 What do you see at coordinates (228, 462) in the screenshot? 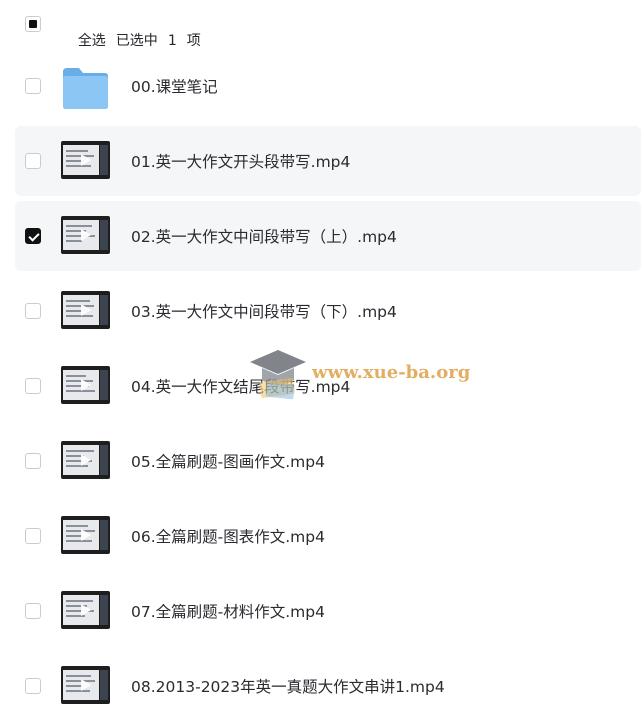
I see `file-name: 05.全篇刷题-图画作文.mp4` at bounding box center [228, 462].